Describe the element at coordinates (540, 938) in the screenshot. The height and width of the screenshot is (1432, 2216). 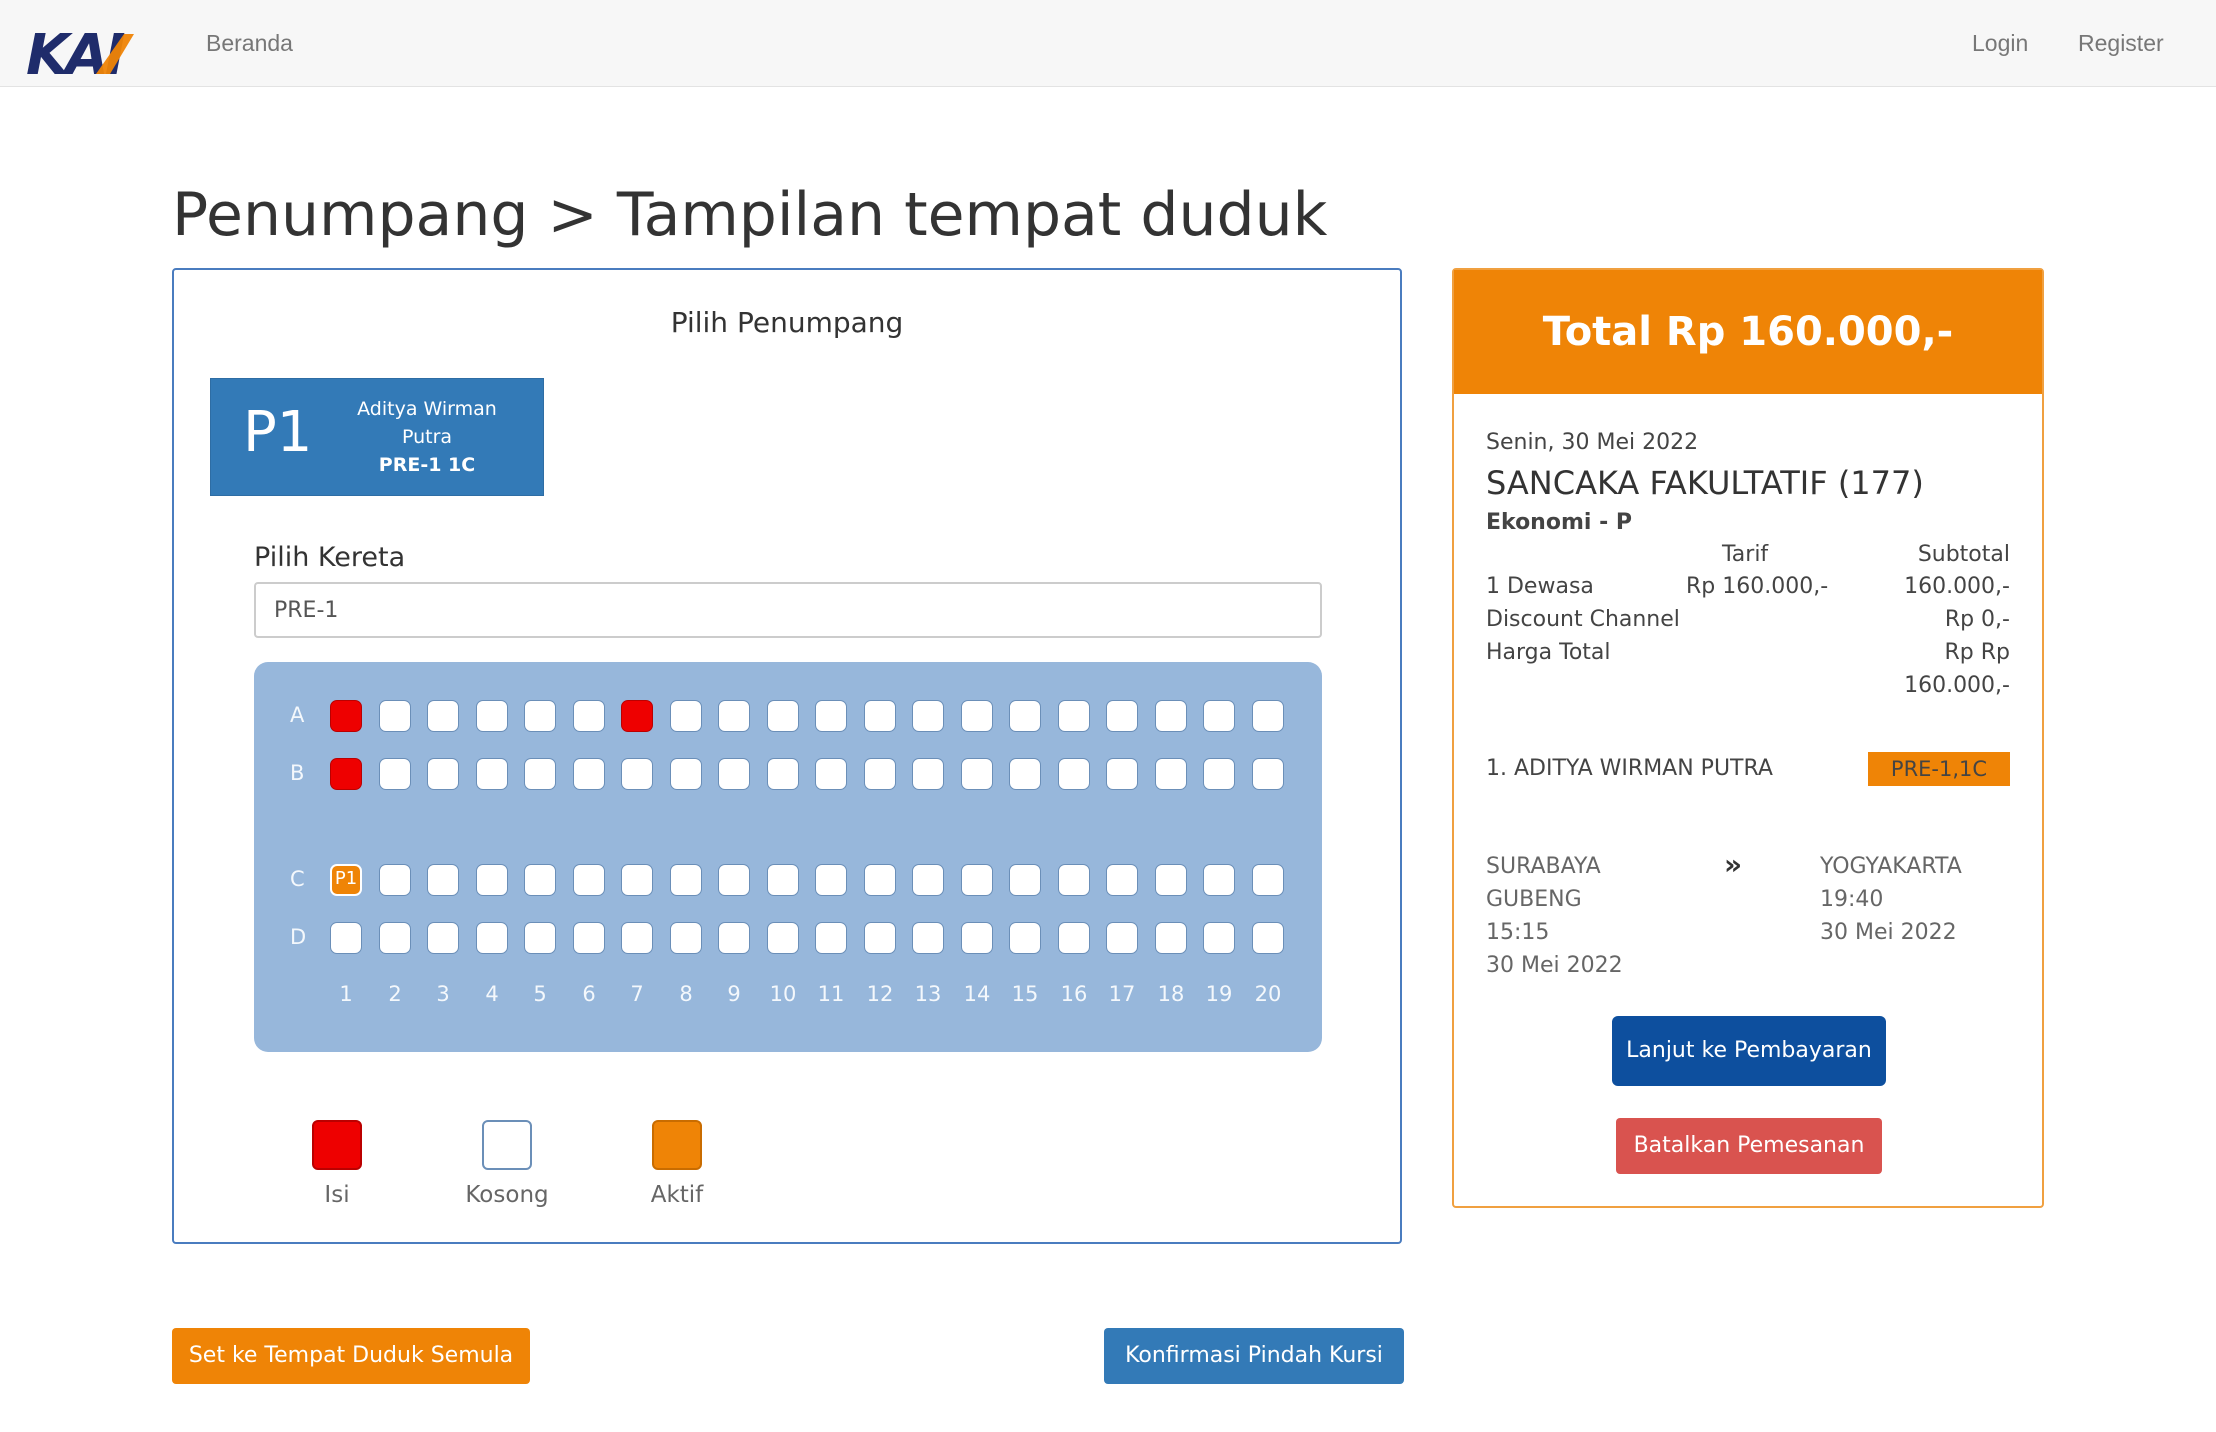
I see `seat-d5` at that location.